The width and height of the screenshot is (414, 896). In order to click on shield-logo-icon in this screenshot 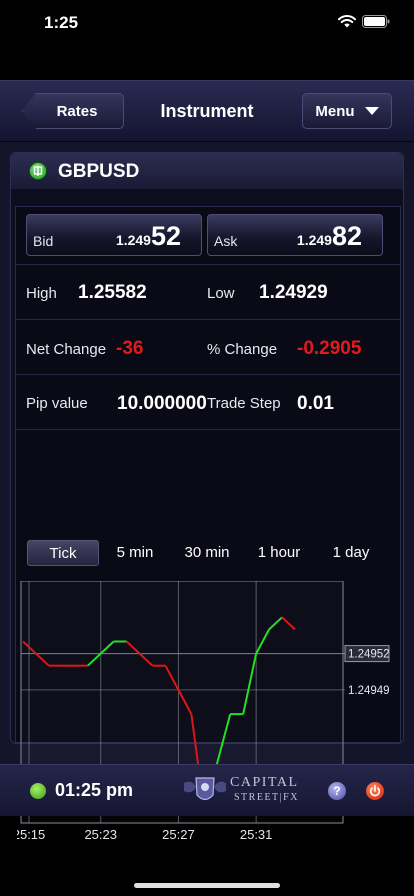, I will do `click(205, 789)`.